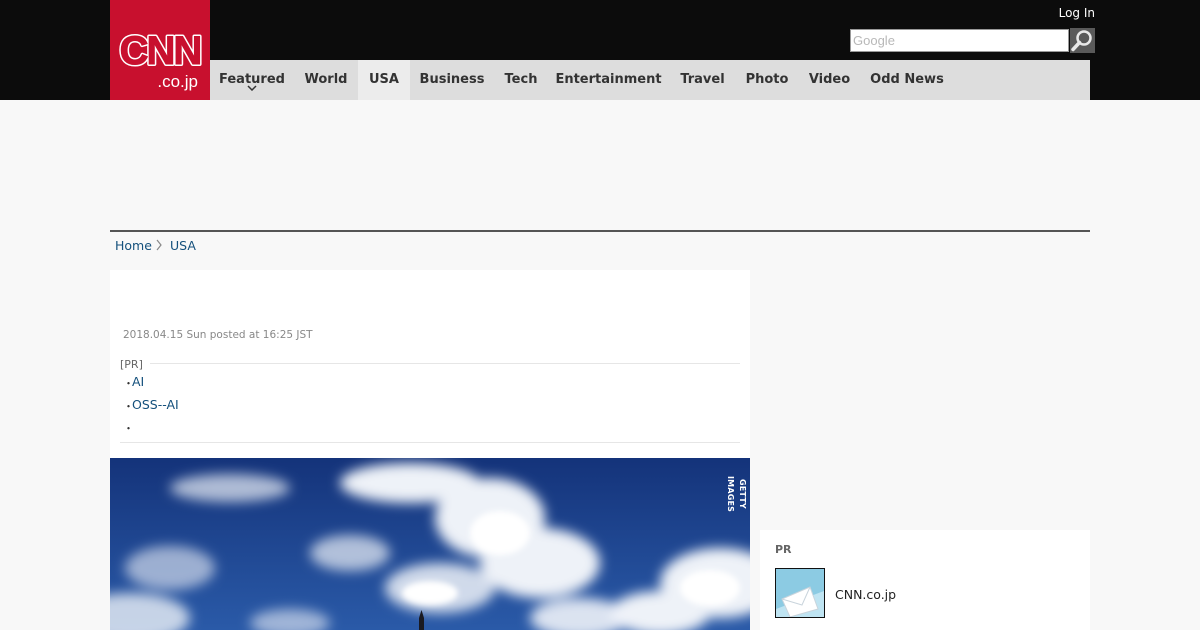 This screenshot has width=1200, height=630. I want to click on nav-item-photo: Photo, so click(767, 80).